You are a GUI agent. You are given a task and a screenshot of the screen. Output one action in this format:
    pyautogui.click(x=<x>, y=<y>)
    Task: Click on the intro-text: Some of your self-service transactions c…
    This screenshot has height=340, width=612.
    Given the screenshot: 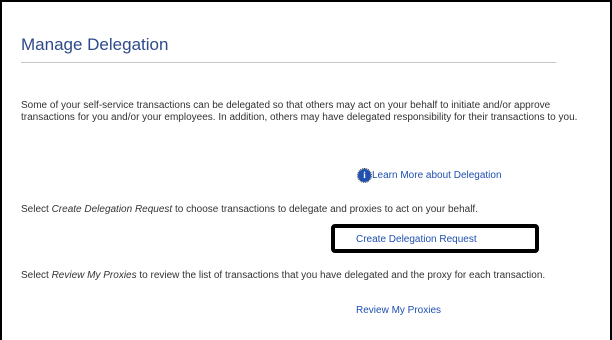 What is the action you would take?
    pyautogui.click(x=299, y=111)
    